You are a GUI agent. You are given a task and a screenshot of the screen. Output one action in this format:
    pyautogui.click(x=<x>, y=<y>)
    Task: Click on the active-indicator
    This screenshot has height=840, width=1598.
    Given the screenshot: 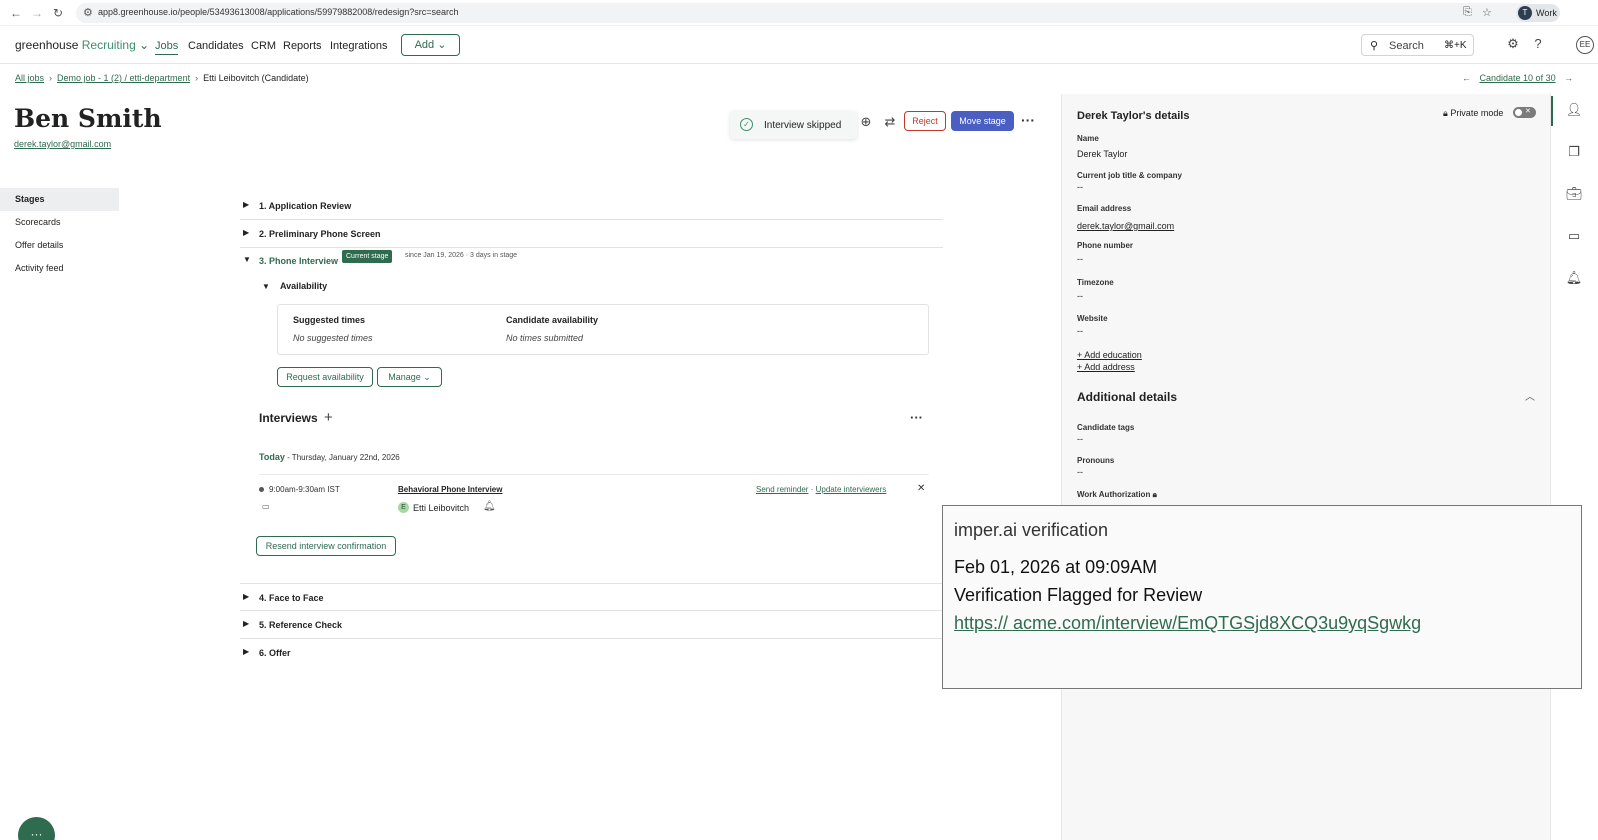 What is the action you would take?
    pyautogui.click(x=1552, y=111)
    